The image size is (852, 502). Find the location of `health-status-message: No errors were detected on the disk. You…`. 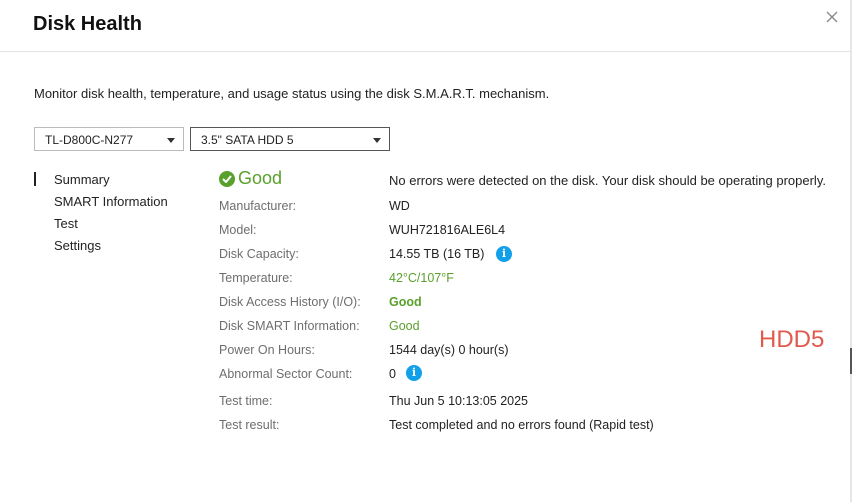

health-status-message: No errors were detected on the disk. You… is located at coordinates (607, 180).